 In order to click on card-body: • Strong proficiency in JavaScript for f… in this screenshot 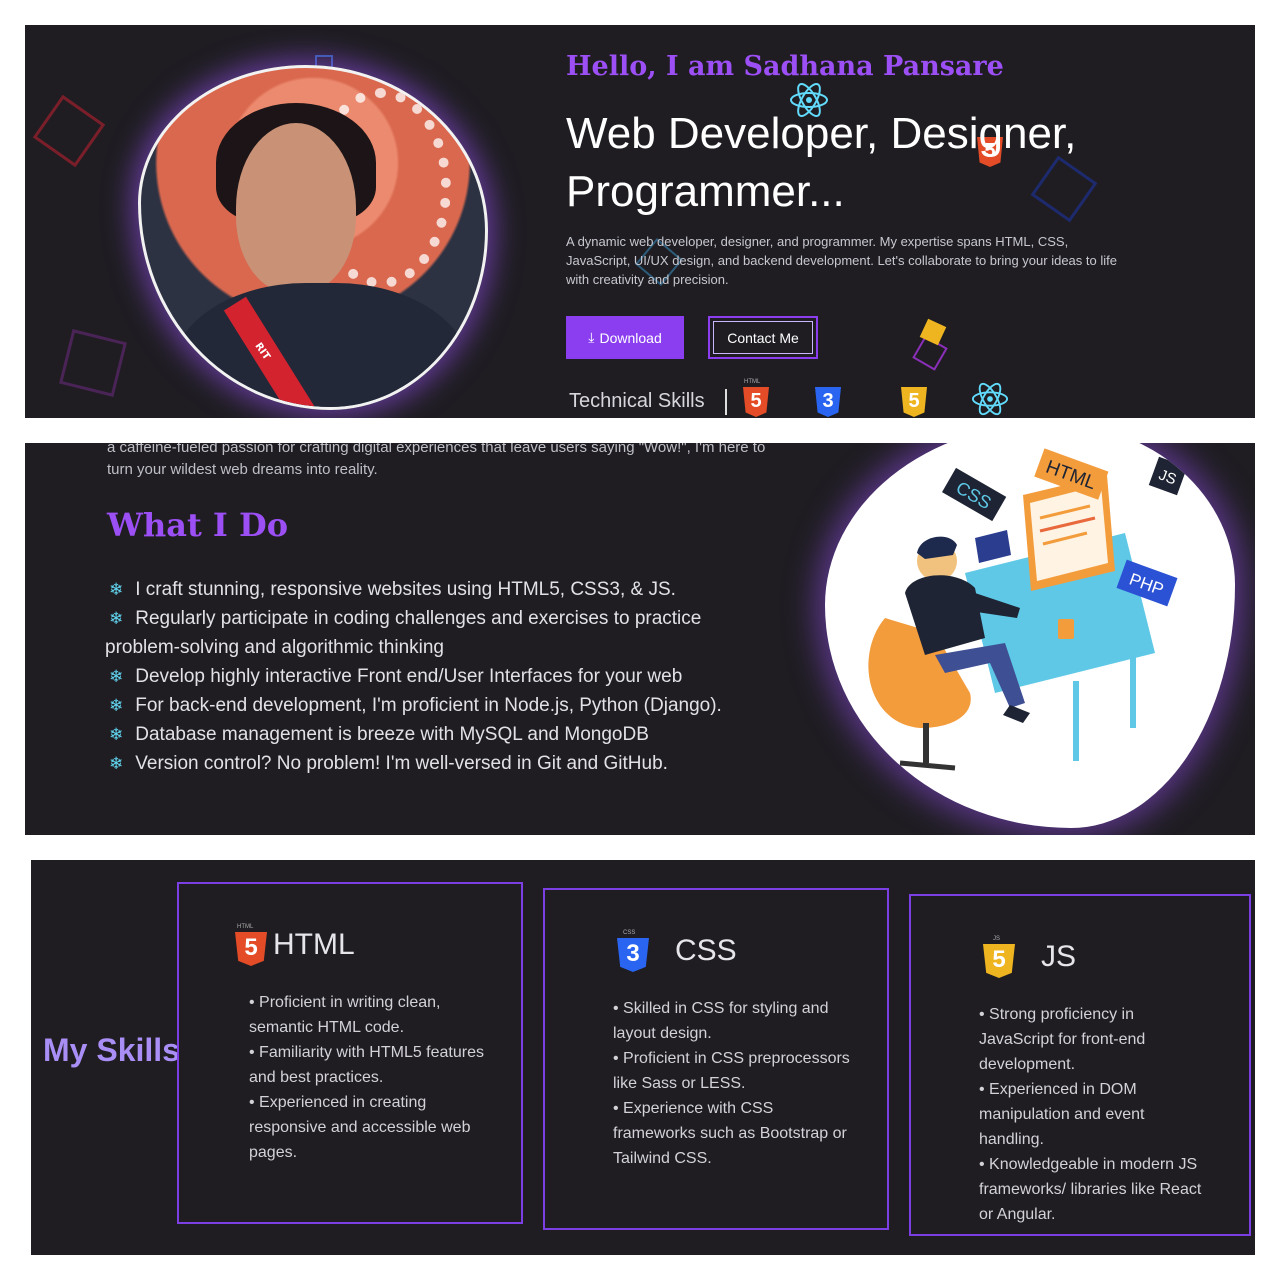, I will do `click(1091, 1114)`.